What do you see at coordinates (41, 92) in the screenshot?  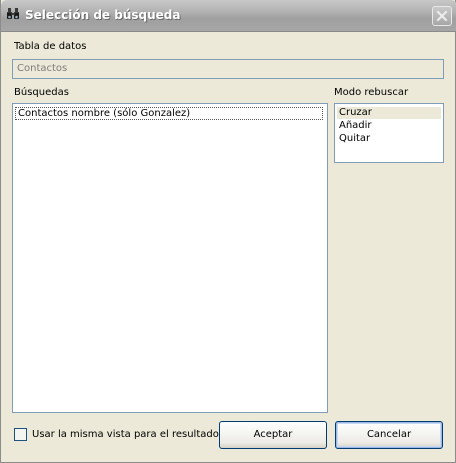 I see `searches-label: Búsquedas` at bounding box center [41, 92].